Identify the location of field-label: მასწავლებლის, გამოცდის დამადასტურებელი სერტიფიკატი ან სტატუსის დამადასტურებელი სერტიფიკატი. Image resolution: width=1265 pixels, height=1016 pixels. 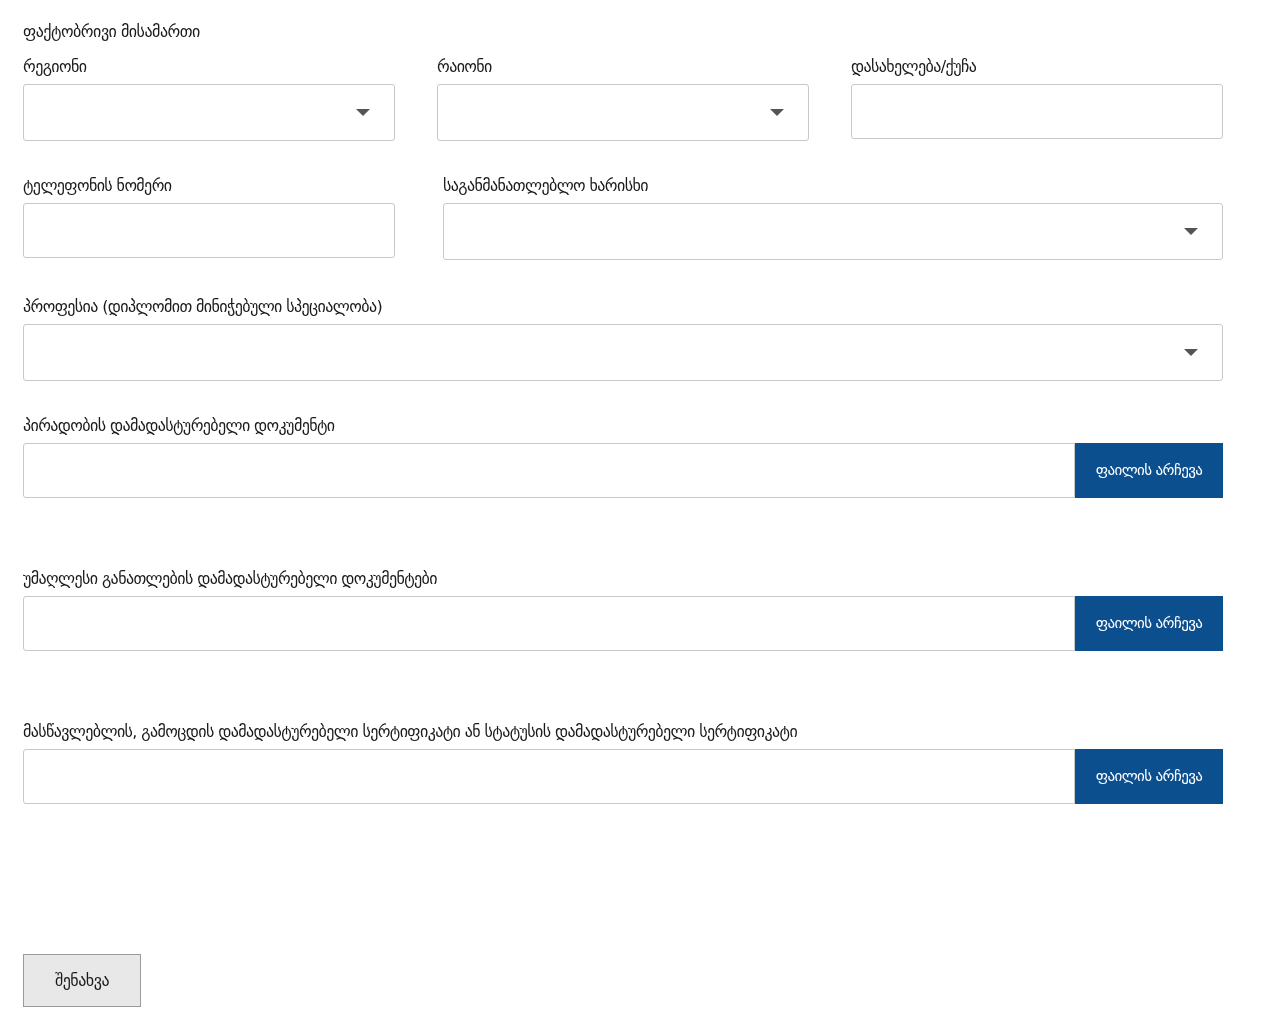
(411, 732).